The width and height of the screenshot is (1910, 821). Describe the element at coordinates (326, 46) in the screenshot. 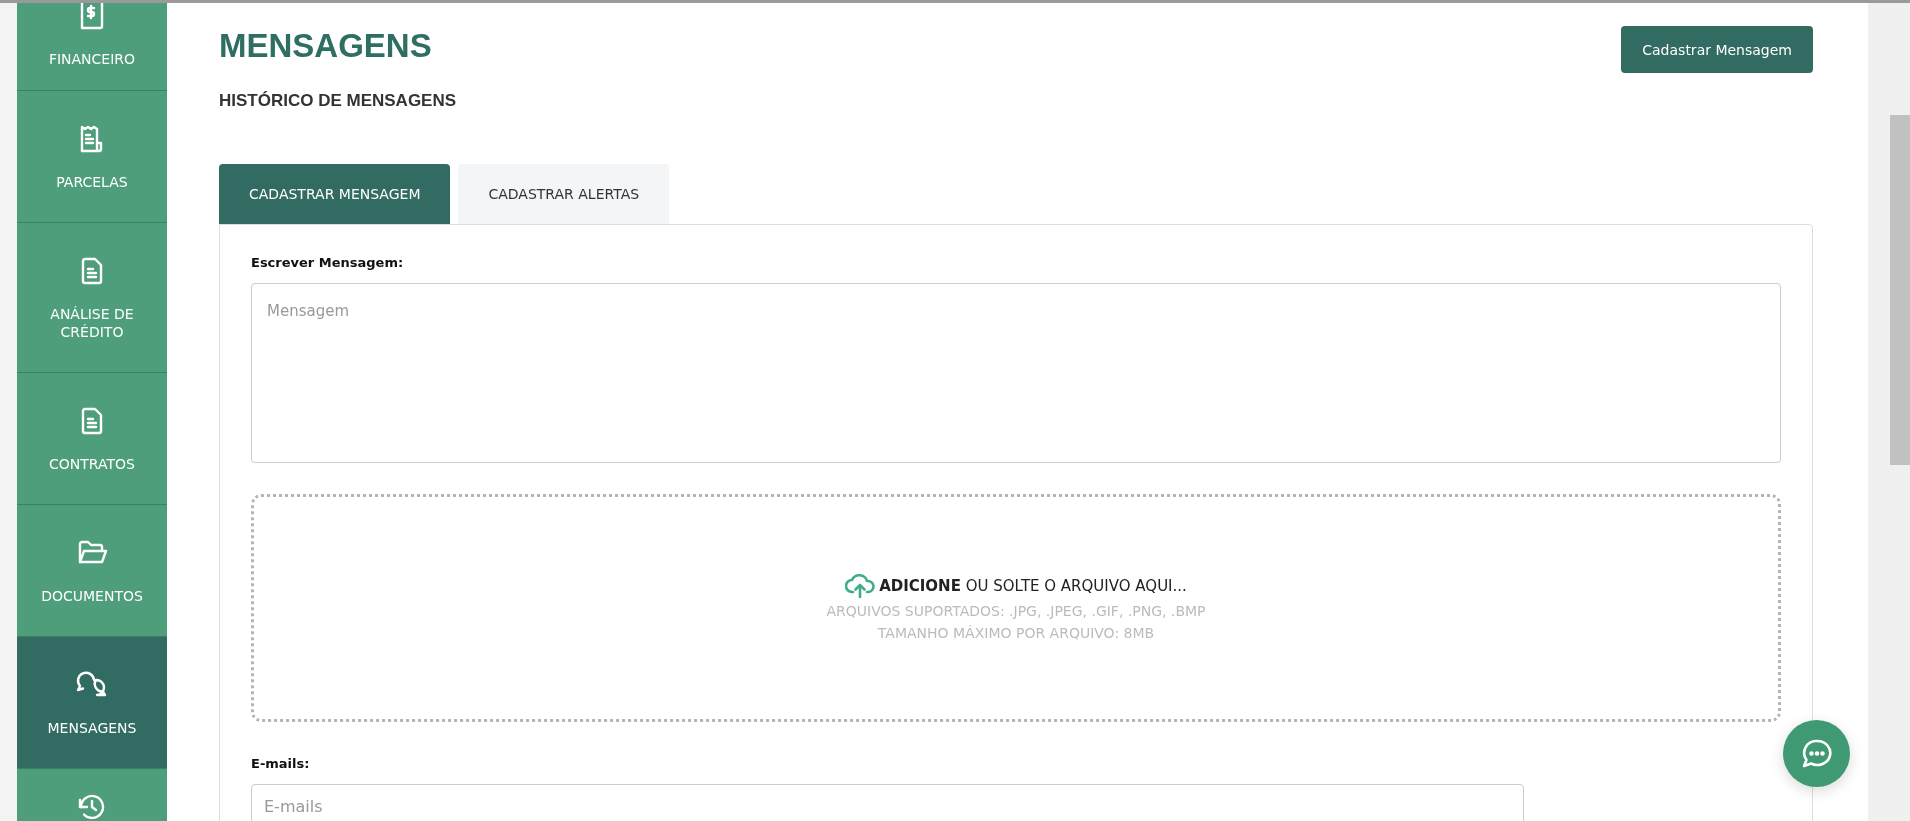

I see `page-title: MENSAGENS` at that location.